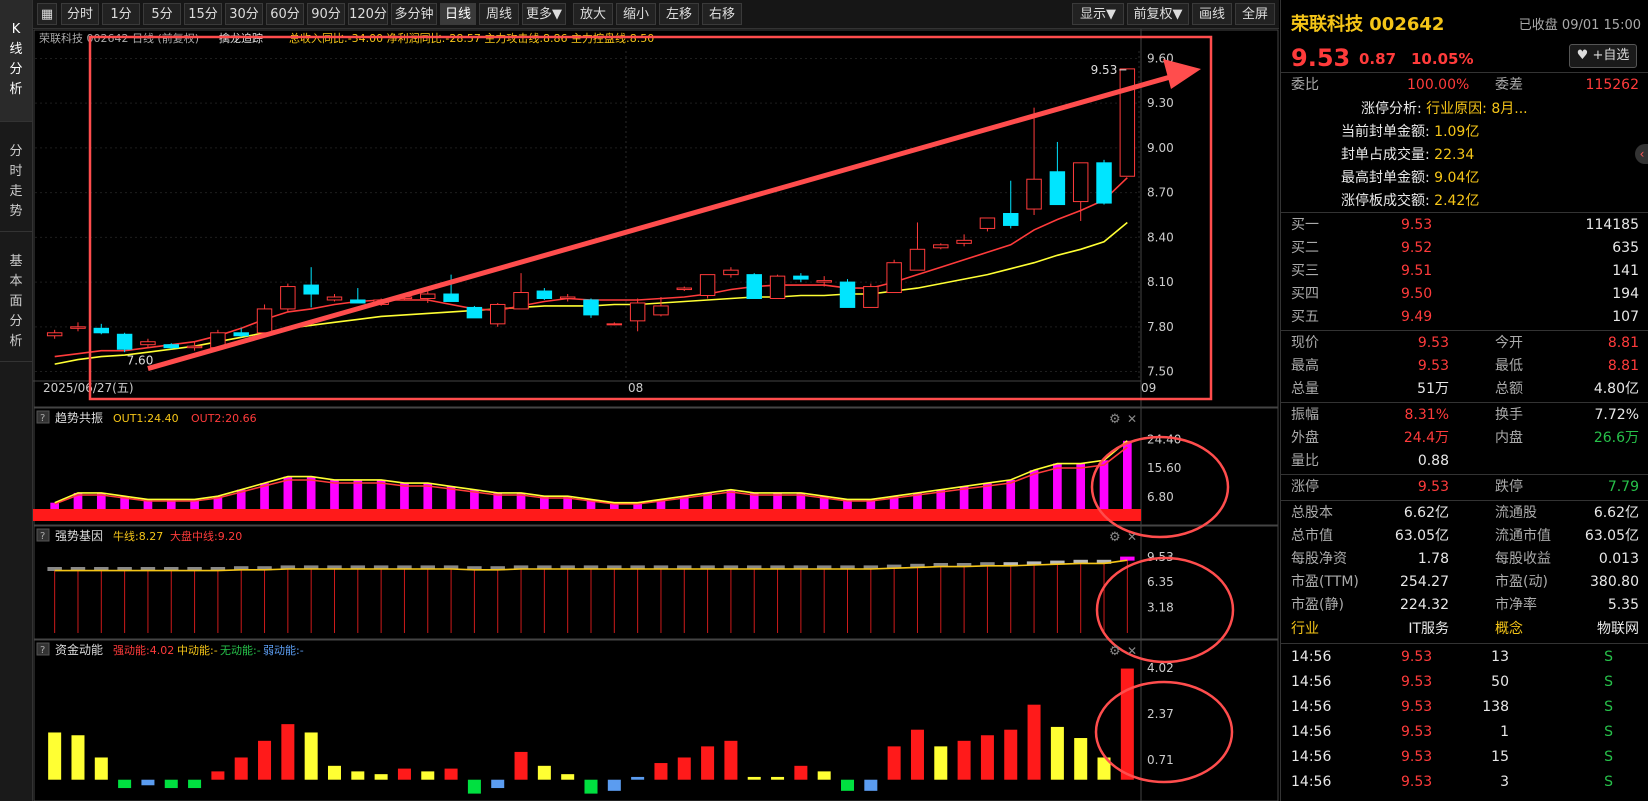 This screenshot has width=1648, height=801. I want to click on period-button-9: 日线, so click(458, 14).